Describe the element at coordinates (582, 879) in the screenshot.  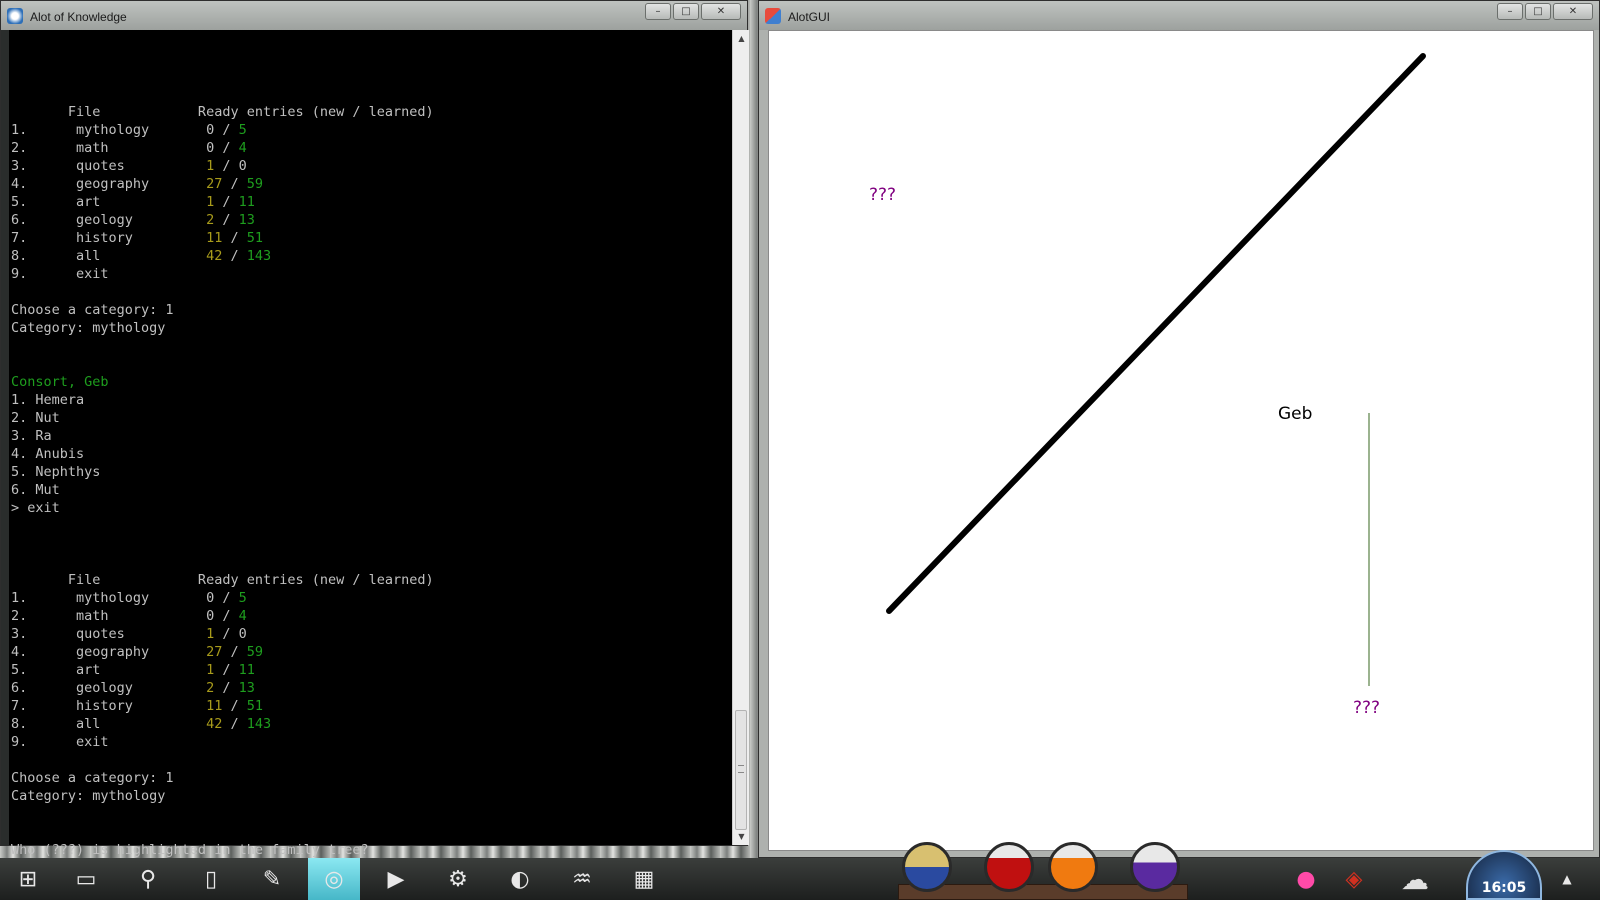
I see `python-icon: ♒` at that location.